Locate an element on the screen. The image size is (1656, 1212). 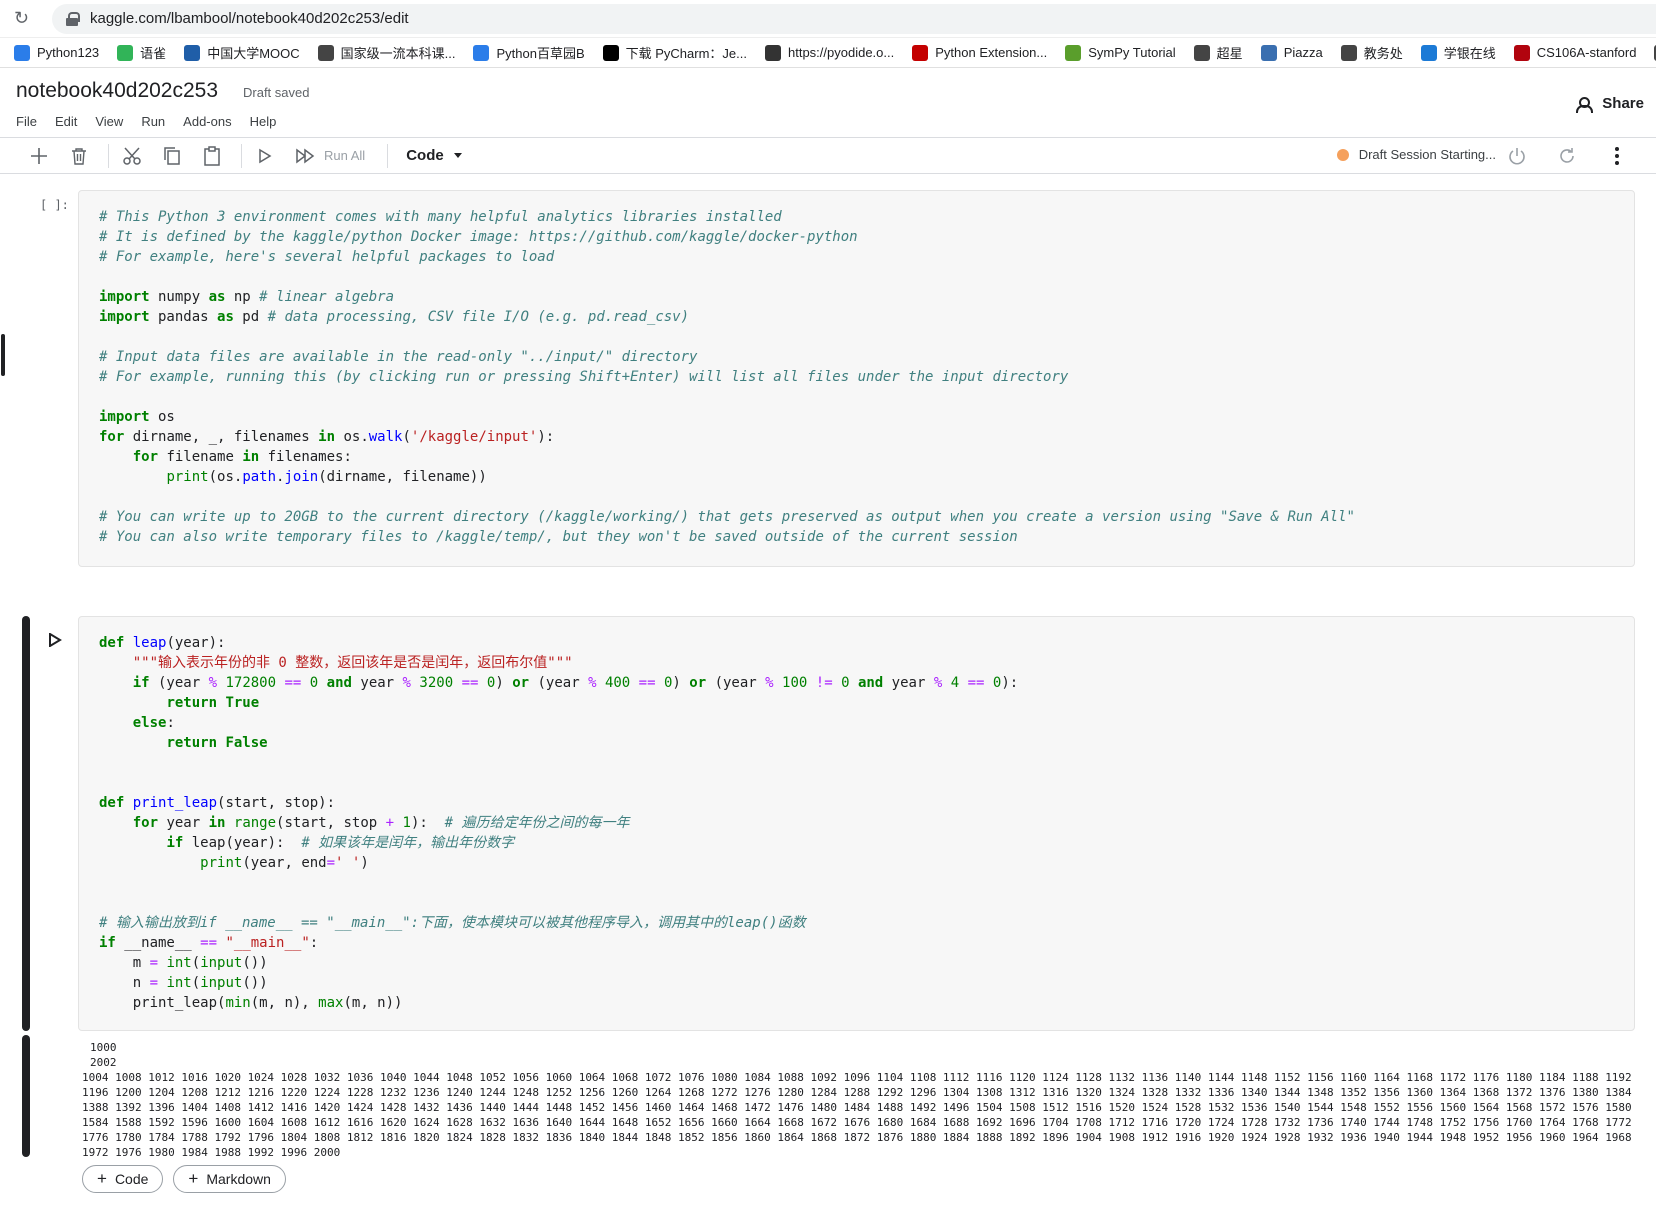
menu-item-run: Run is located at coordinates (153, 121).